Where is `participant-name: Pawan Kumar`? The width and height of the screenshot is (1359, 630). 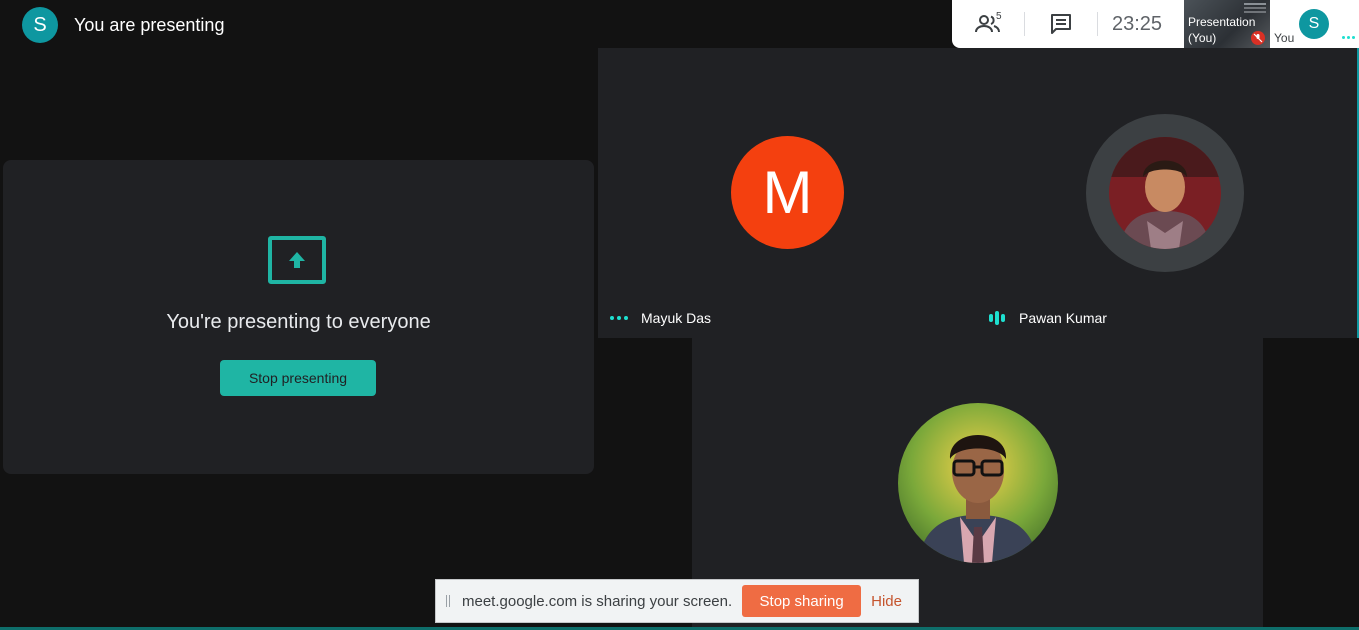 participant-name: Pawan Kumar is located at coordinates (1063, 318).